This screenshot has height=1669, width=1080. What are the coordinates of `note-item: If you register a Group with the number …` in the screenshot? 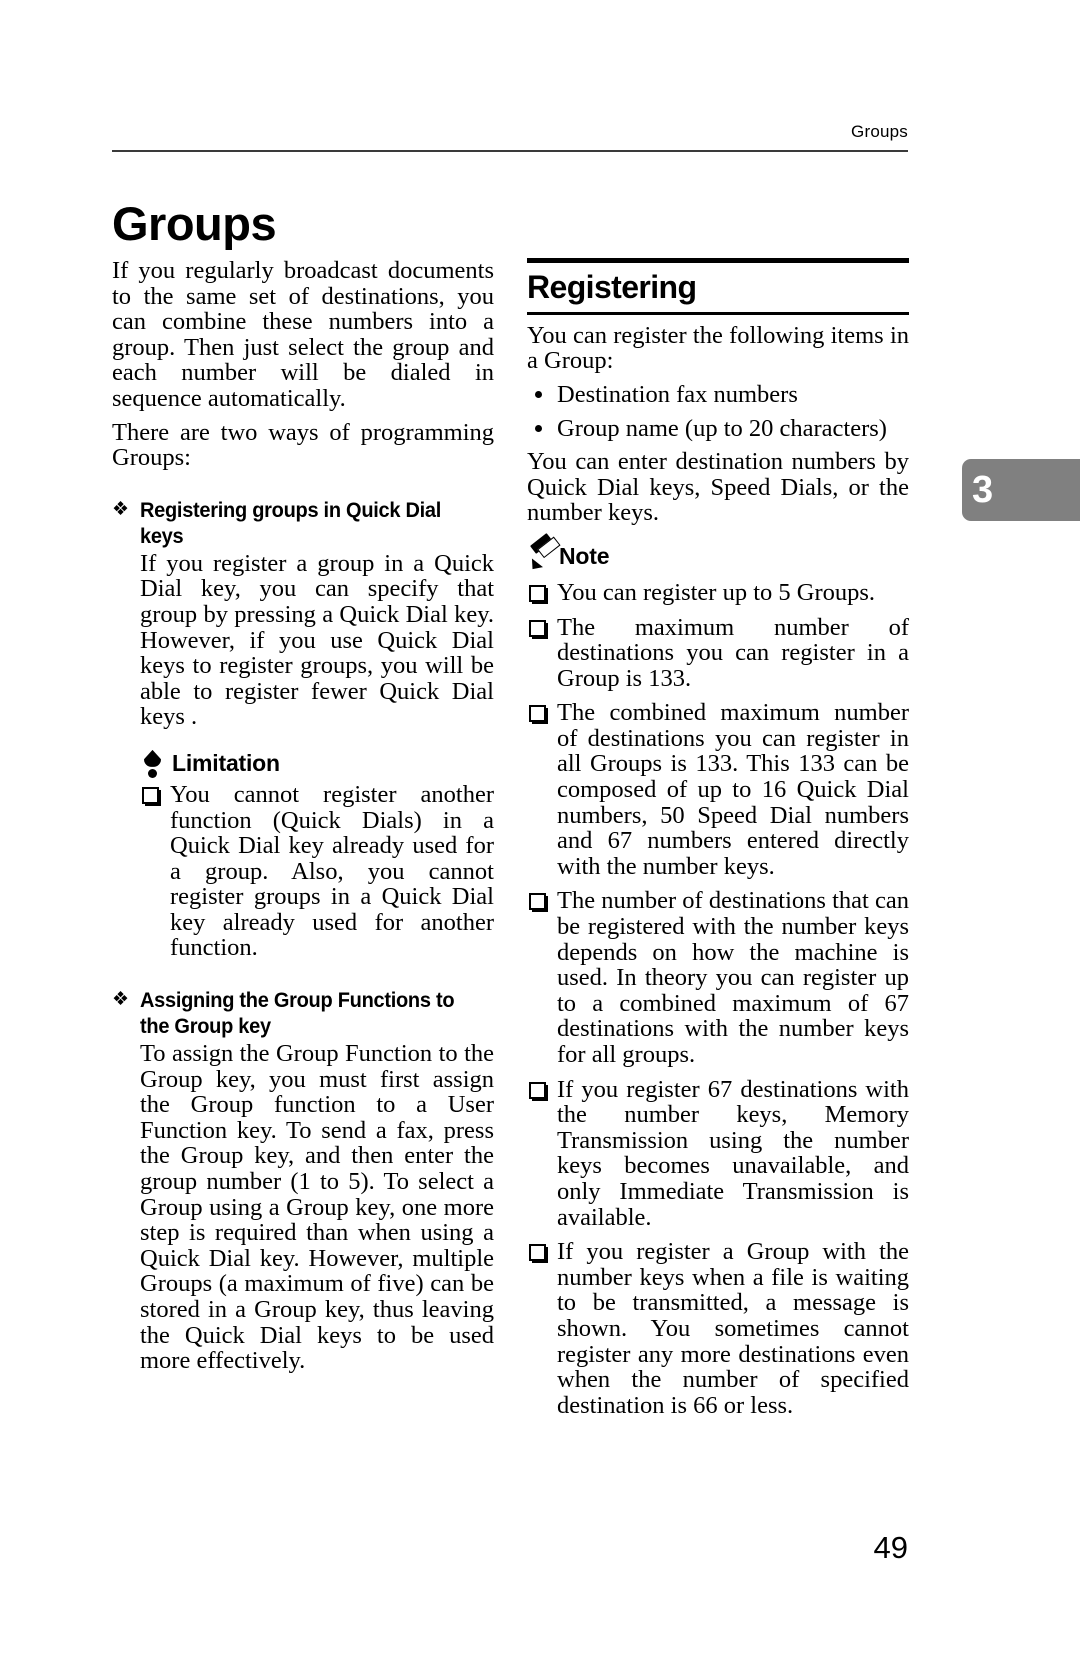 It's located at (718, 1328).